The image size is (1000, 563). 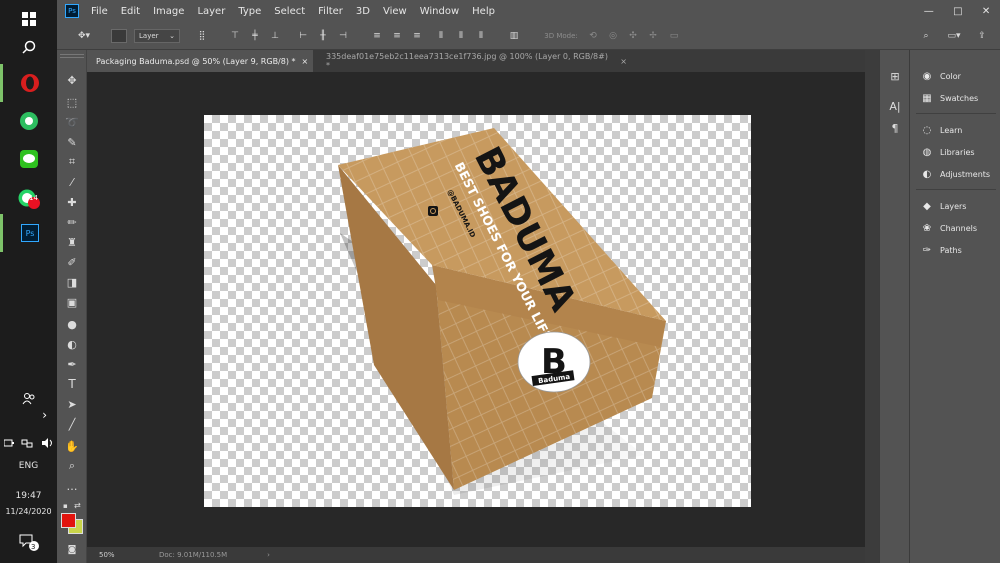 I want to click on 3d-camera-icon: ▭, so click(x=674, y=36).